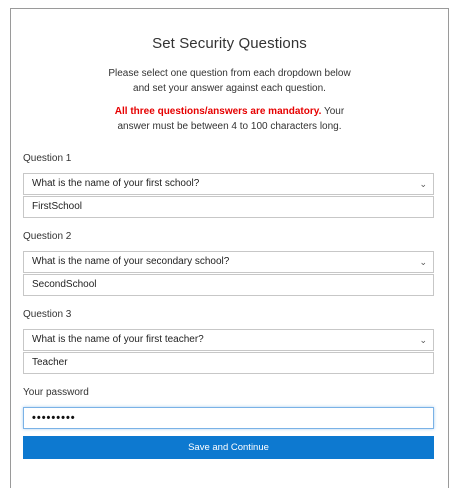 The height and width of the screenshot is (488, 461). I want to click on answer-2-input: SecondSchool, so click(228, 285).